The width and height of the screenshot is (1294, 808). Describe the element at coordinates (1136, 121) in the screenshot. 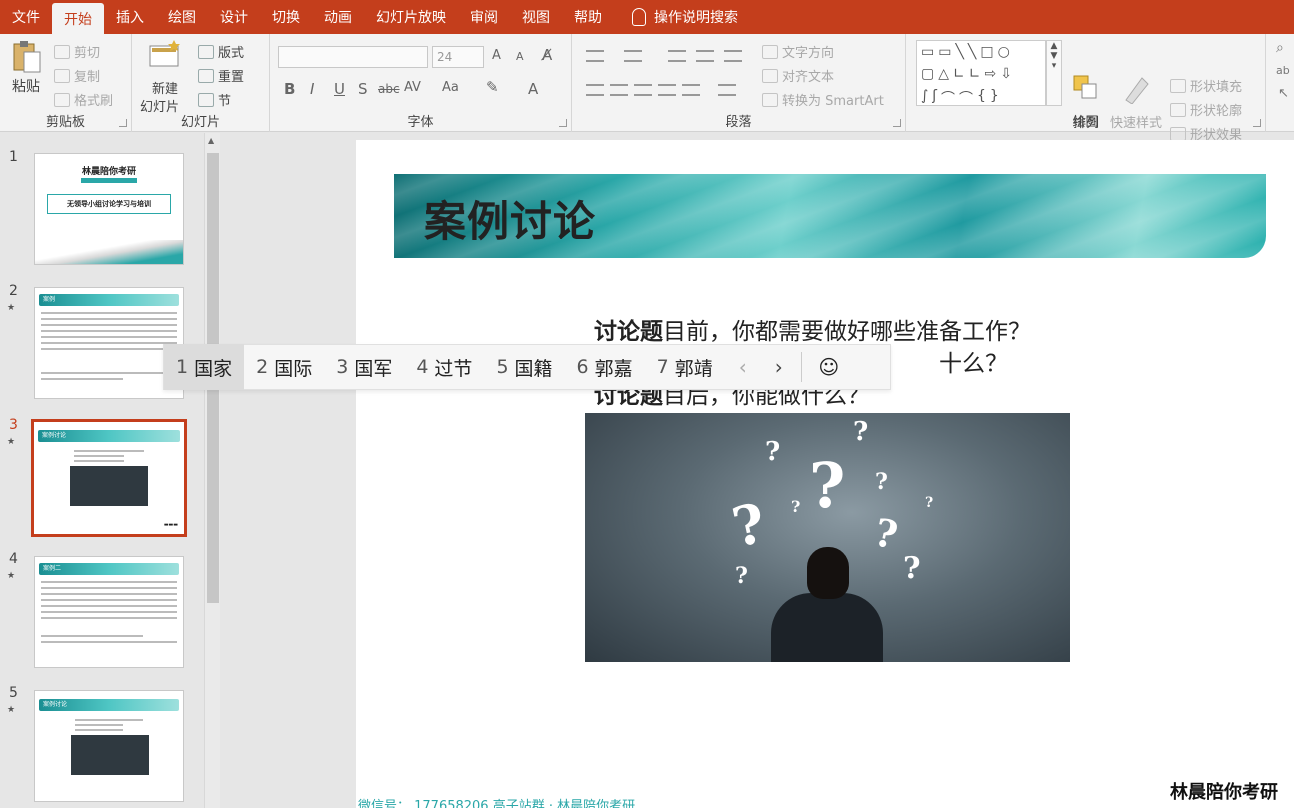

I see `quick-styles-button: 快速样式` at that location.